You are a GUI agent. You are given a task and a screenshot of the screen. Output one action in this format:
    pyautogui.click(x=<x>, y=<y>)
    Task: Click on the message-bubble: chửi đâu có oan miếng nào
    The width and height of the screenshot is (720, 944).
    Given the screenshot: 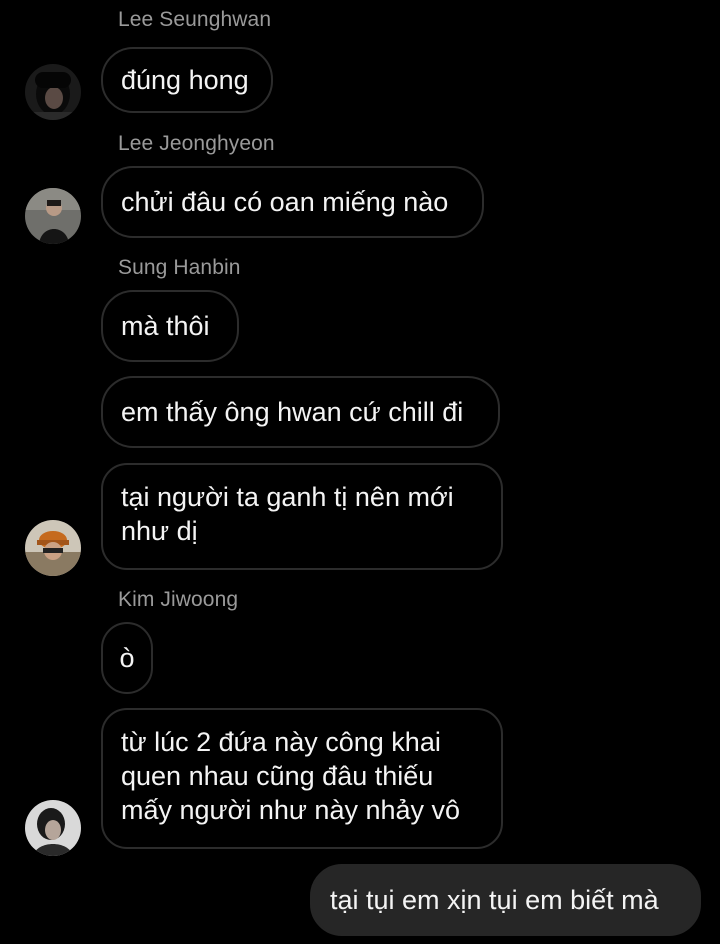 What is the action you would take?
    pyautogui.click(x=292, y=202)
    